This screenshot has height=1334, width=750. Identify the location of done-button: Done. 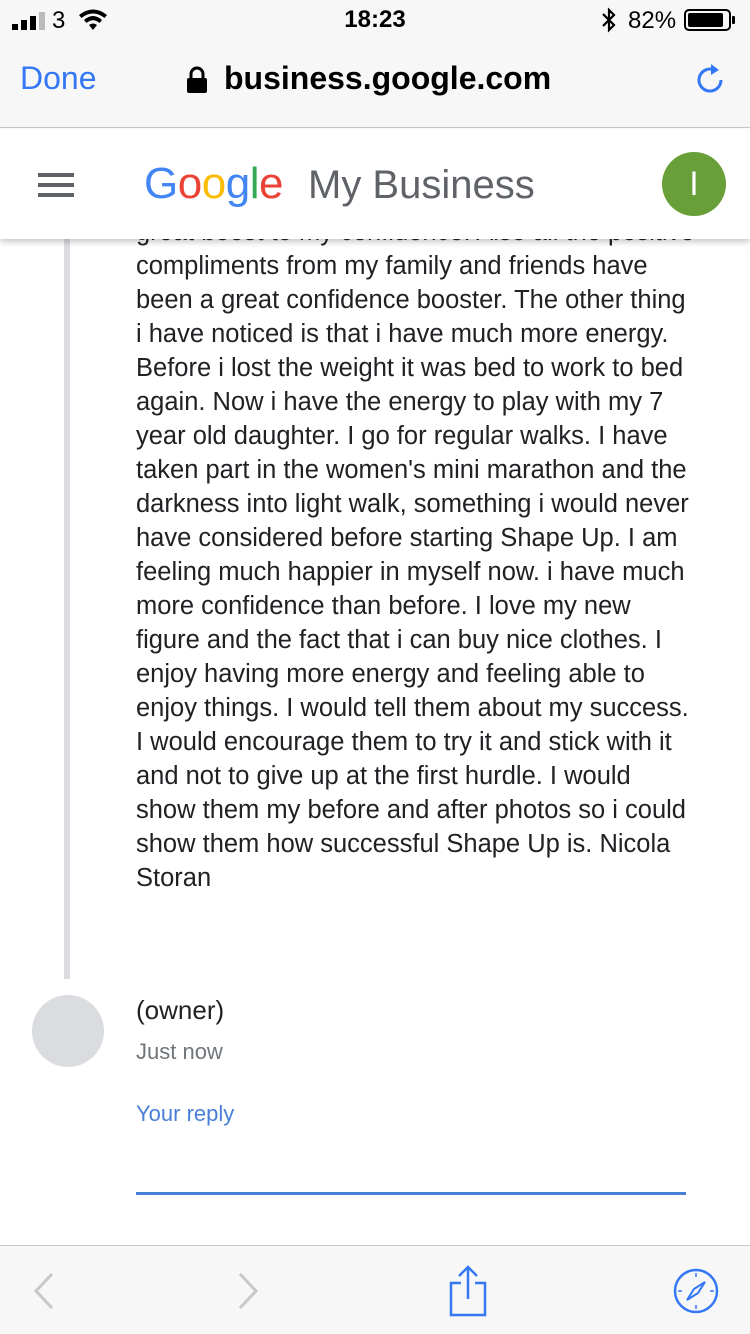
(58, 78).